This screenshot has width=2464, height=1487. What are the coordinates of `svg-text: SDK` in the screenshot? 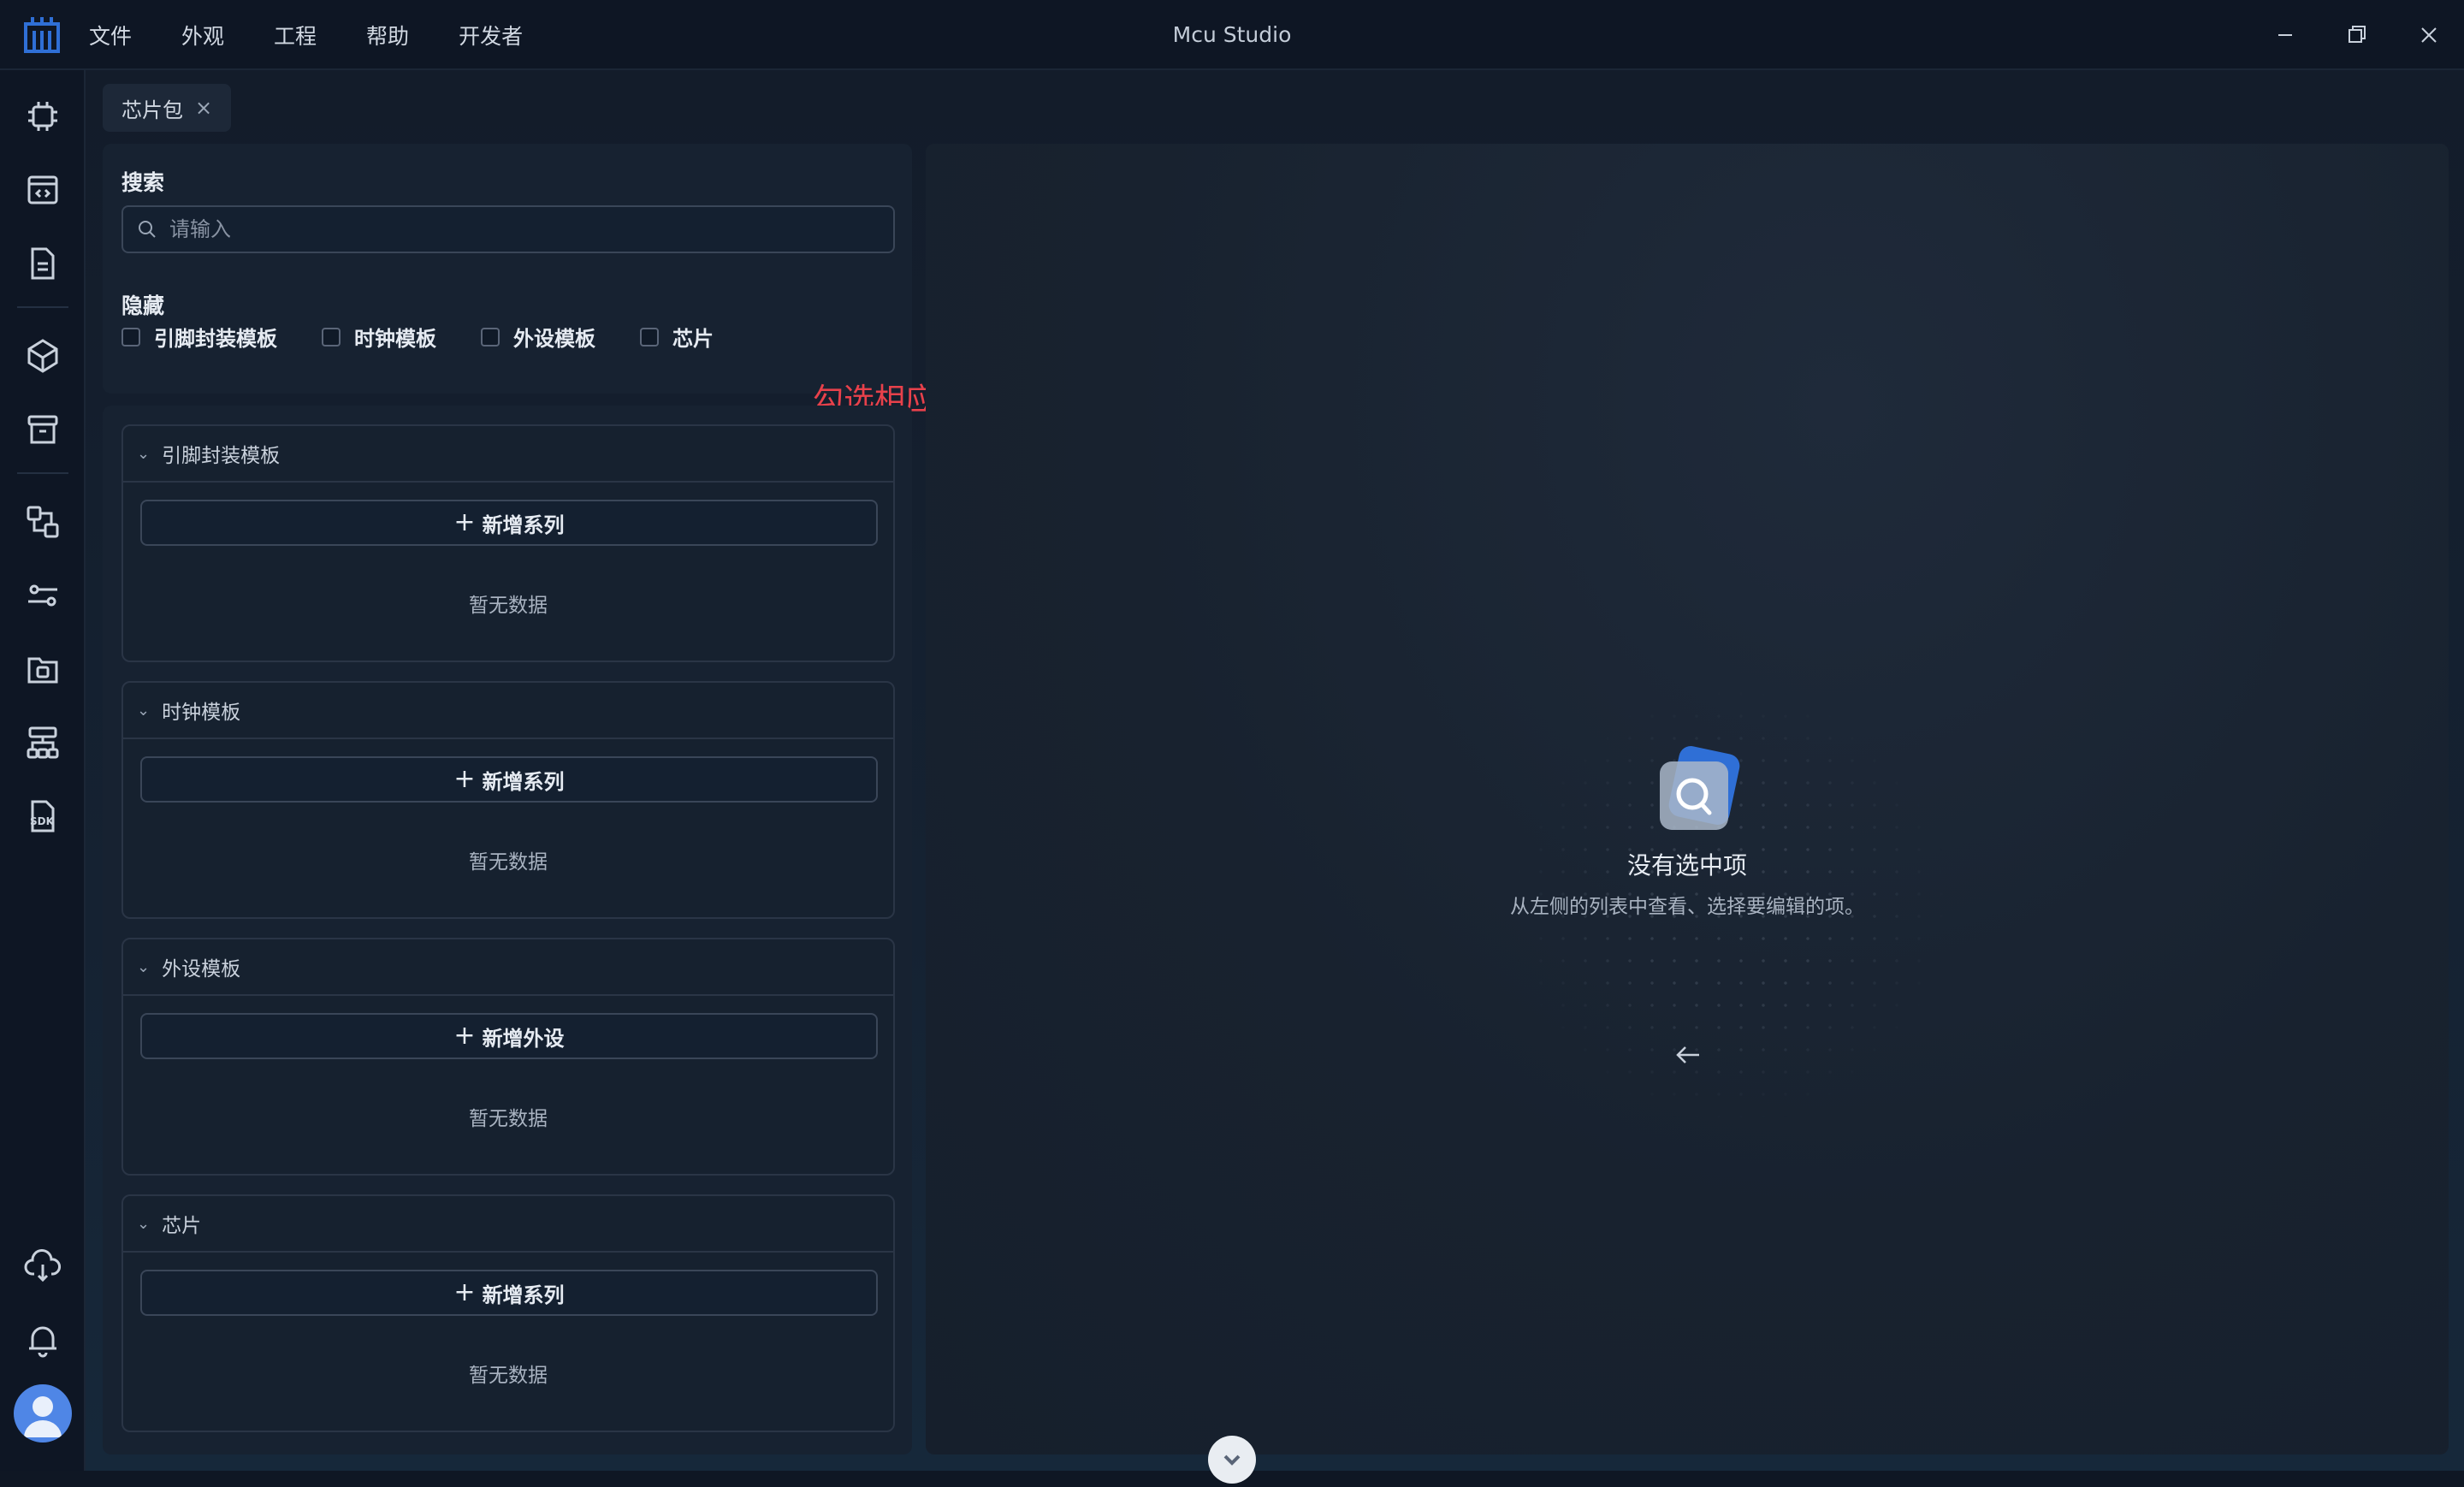 It's located at (42, 821).